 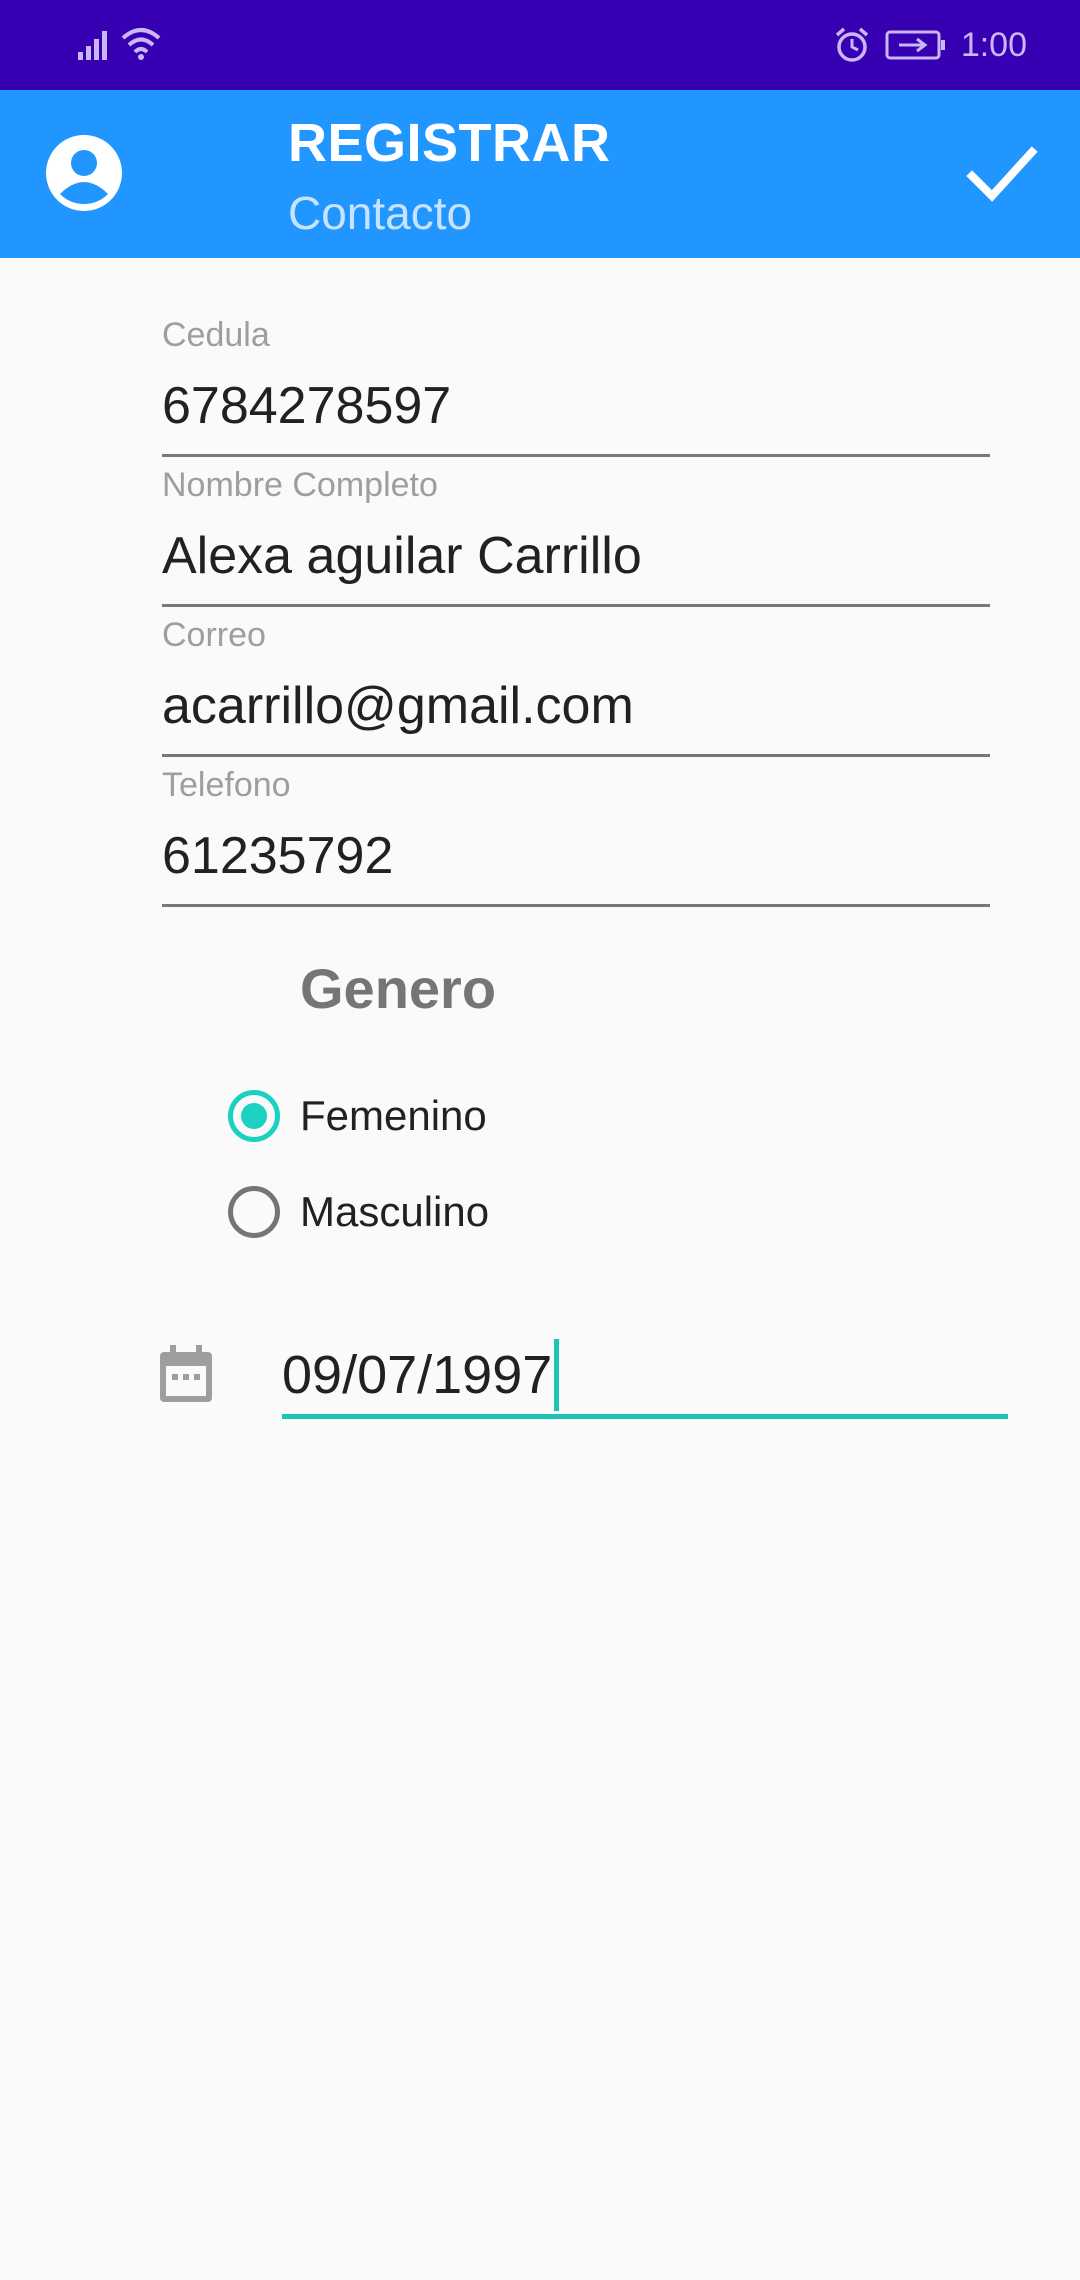 I want to click on page-title: REGISTRAR, so click(x=449, y=143).